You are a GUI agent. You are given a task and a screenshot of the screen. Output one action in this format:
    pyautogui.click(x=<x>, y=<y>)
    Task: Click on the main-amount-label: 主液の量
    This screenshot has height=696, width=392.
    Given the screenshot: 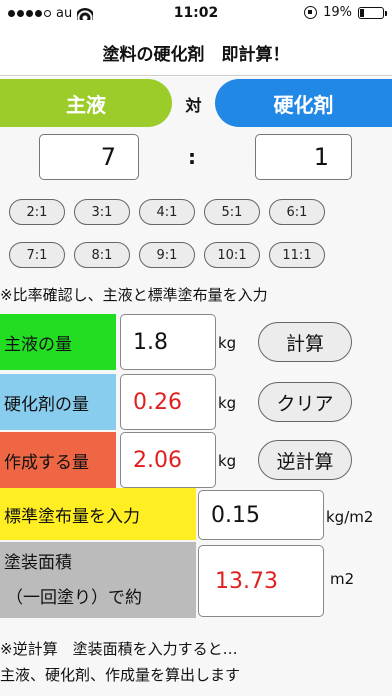 What is the action you would take?
    pyautogui.click(x=58, y=342)
    